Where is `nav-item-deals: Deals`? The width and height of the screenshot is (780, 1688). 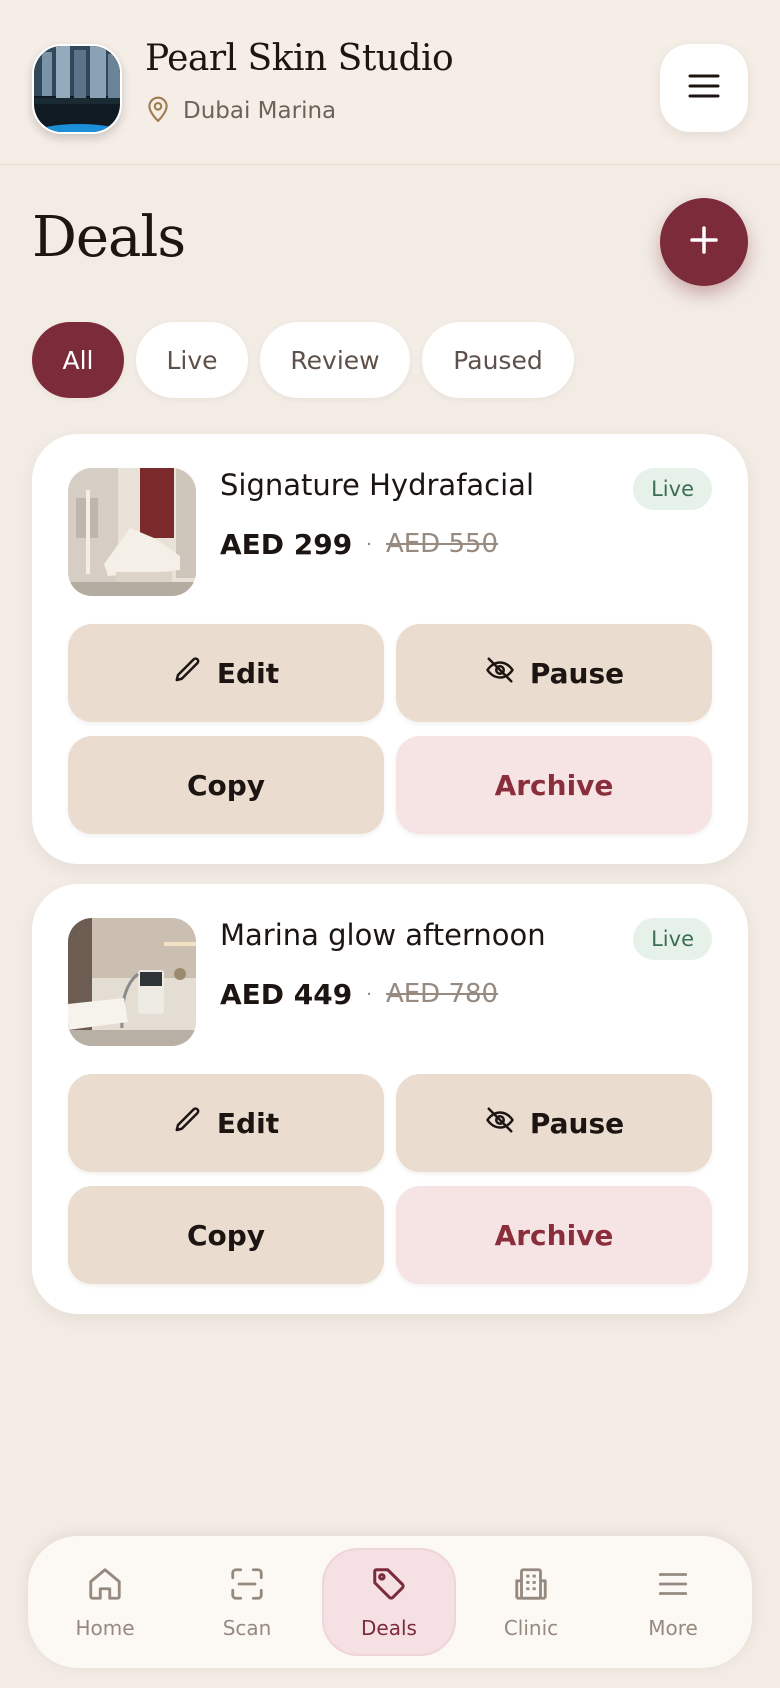
nav-item-deals: Deals is located at coordinates (389, 1602).